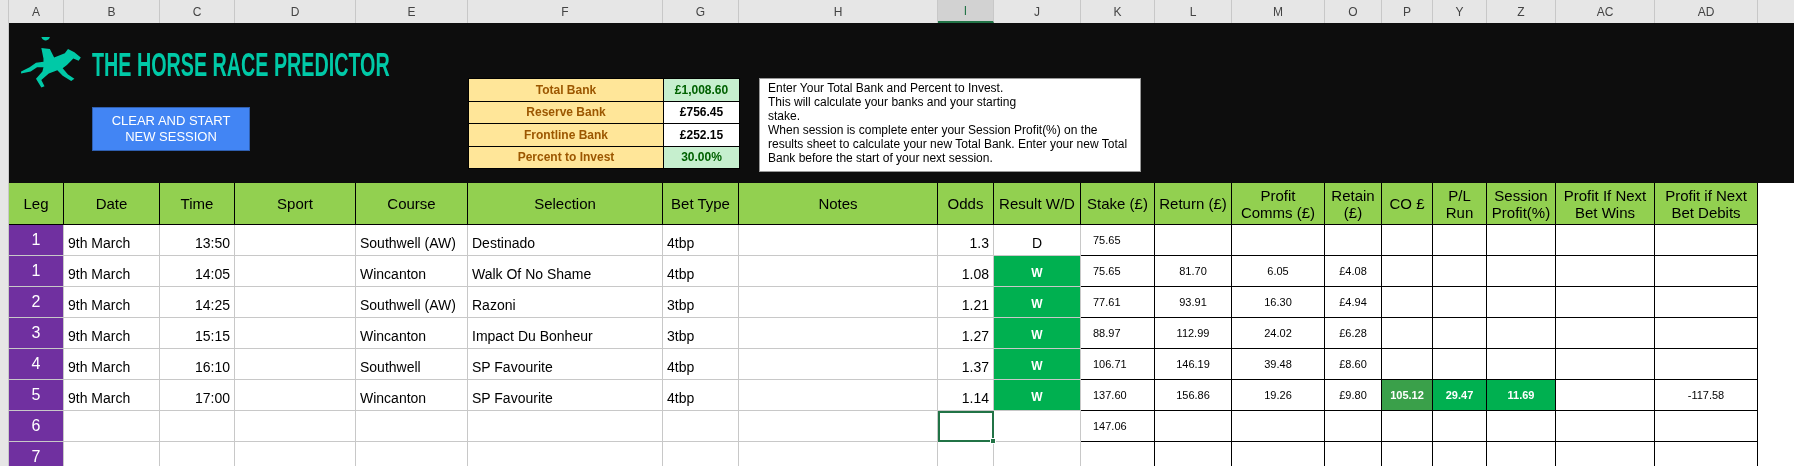 Image resolution: width=1794 pixels, height=466 pixels. I want to click on table-cell: 106.71, so click(1118, 364).